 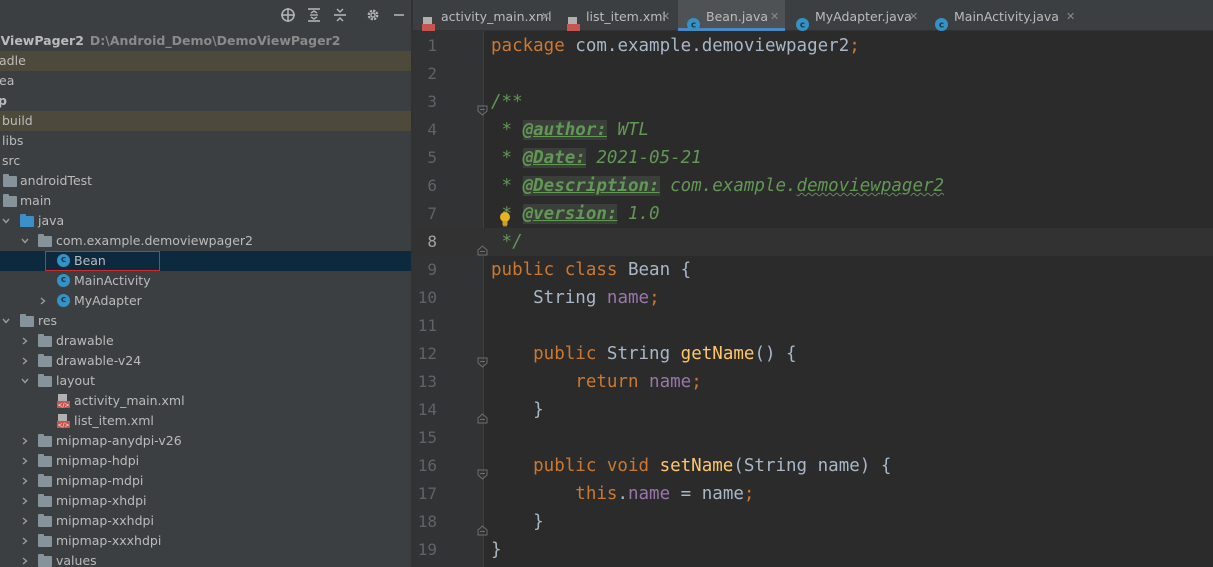 What do you see at coordinates (549, 298) in the screenshot?
I see `code-token: String` at bounding box center [549, 298].